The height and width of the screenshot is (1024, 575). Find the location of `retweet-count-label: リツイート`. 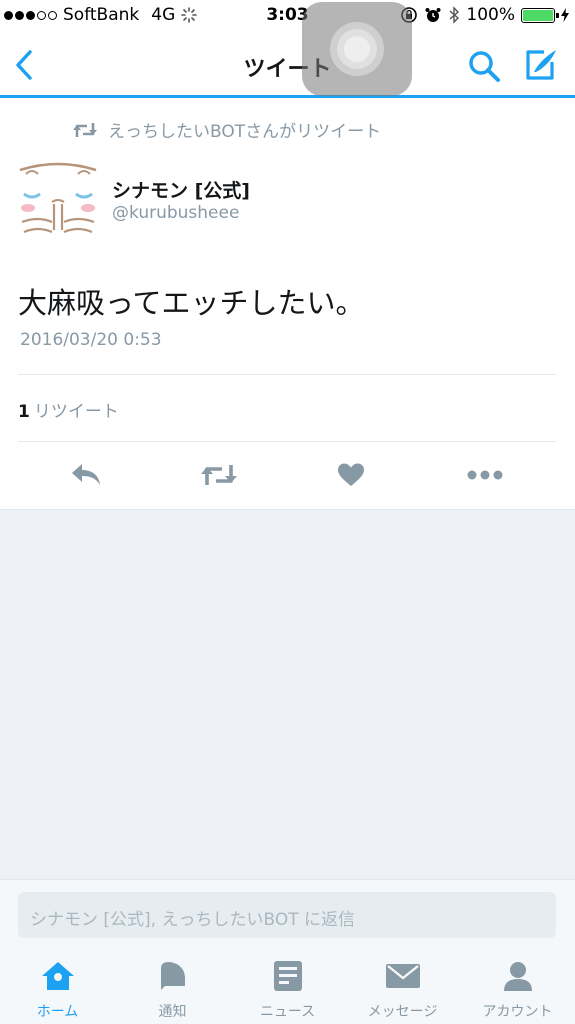

retweet-count-label: リツイート is located at coordinates (76, 412).